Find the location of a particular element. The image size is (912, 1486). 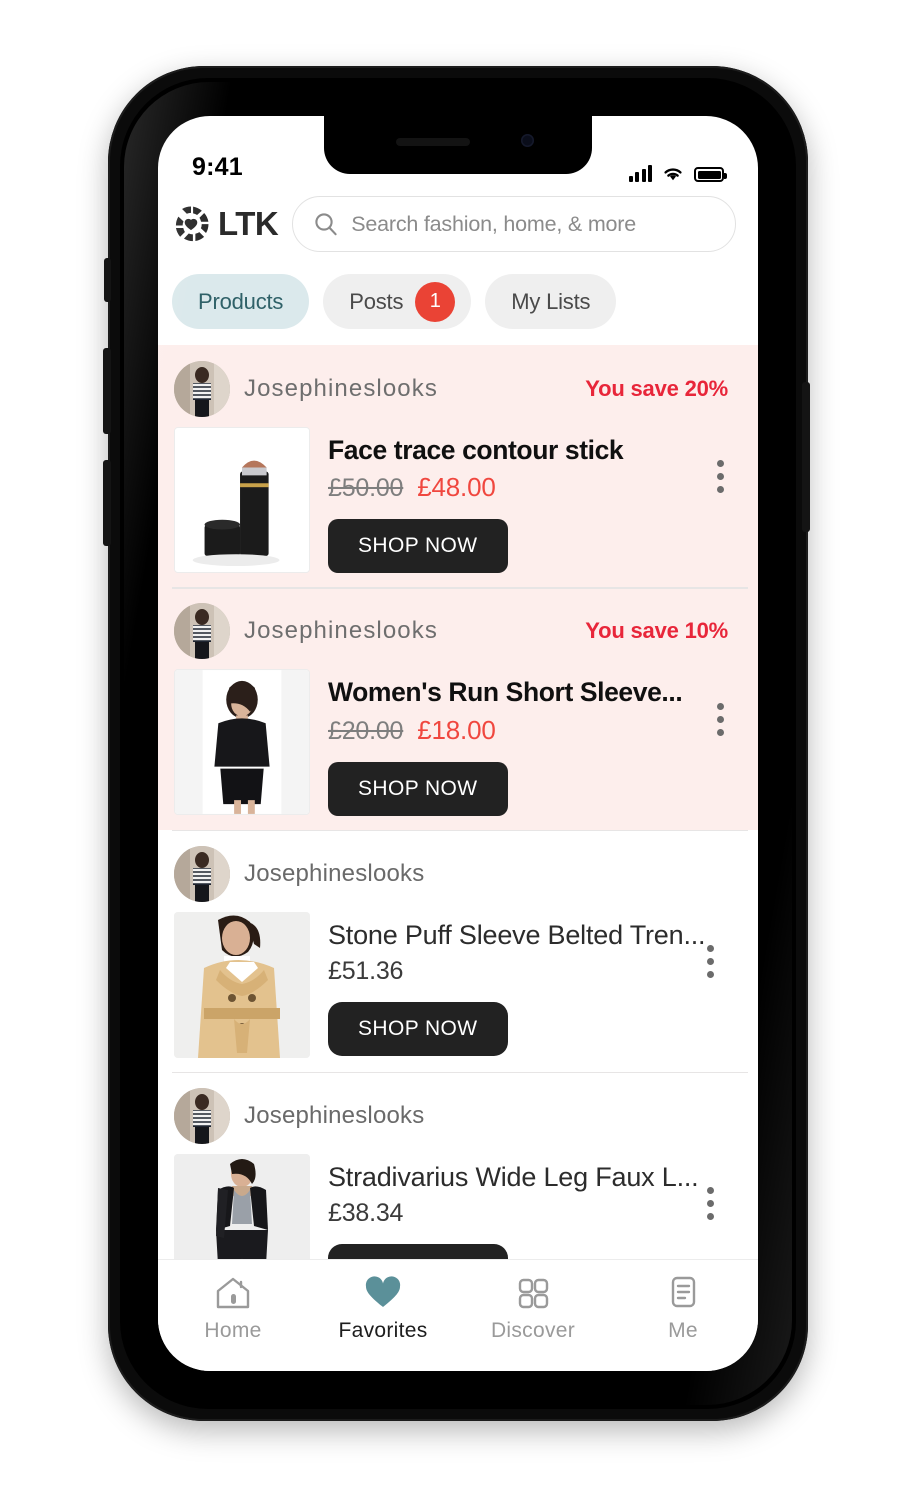

search-bar: Search fashion, home, & more is located at coordinates (514, 224).